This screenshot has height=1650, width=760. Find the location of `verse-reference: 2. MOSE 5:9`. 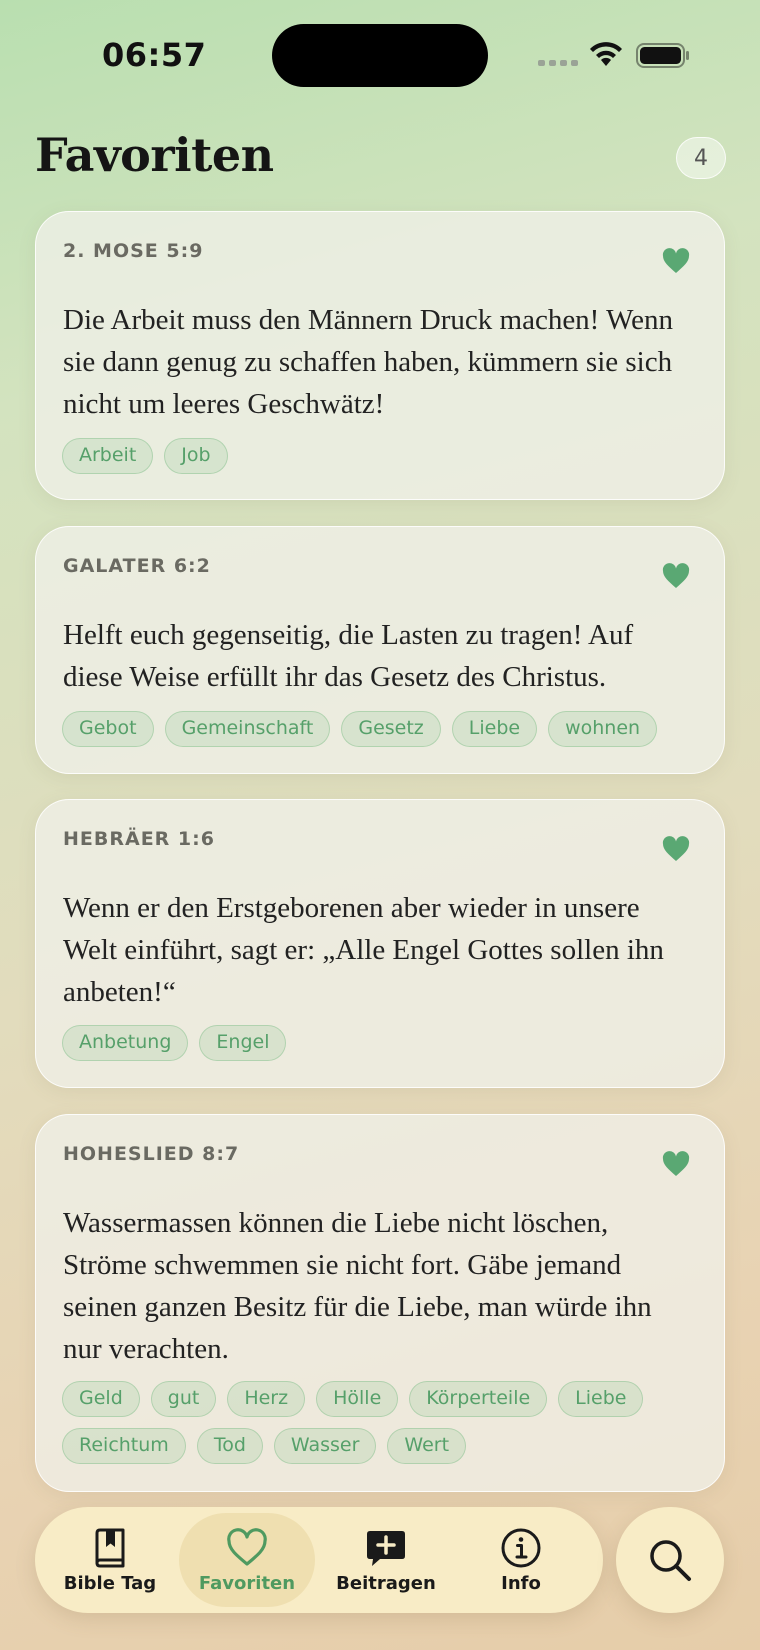

verse-reference: 2. MOSE 5:9 is located at coordinates (133, 251).